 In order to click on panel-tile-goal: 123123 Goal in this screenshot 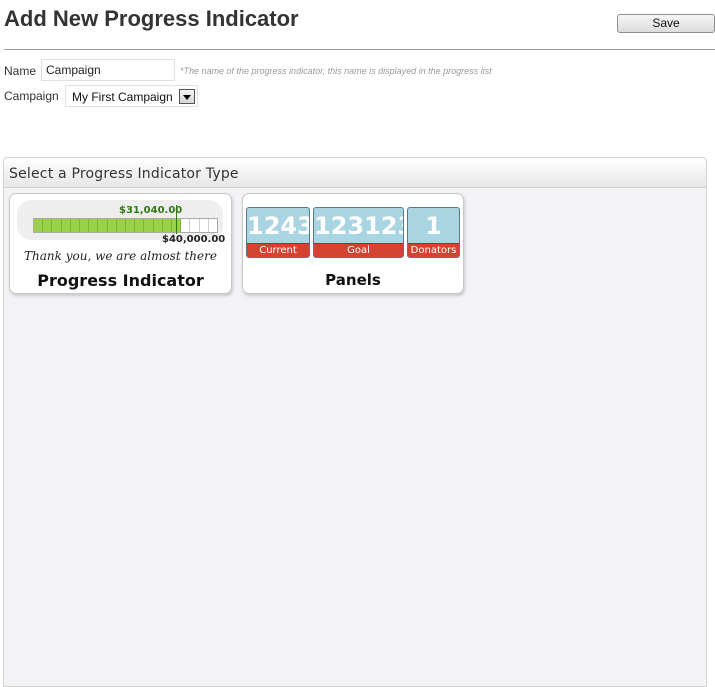, I will do `click(358, 232)`.